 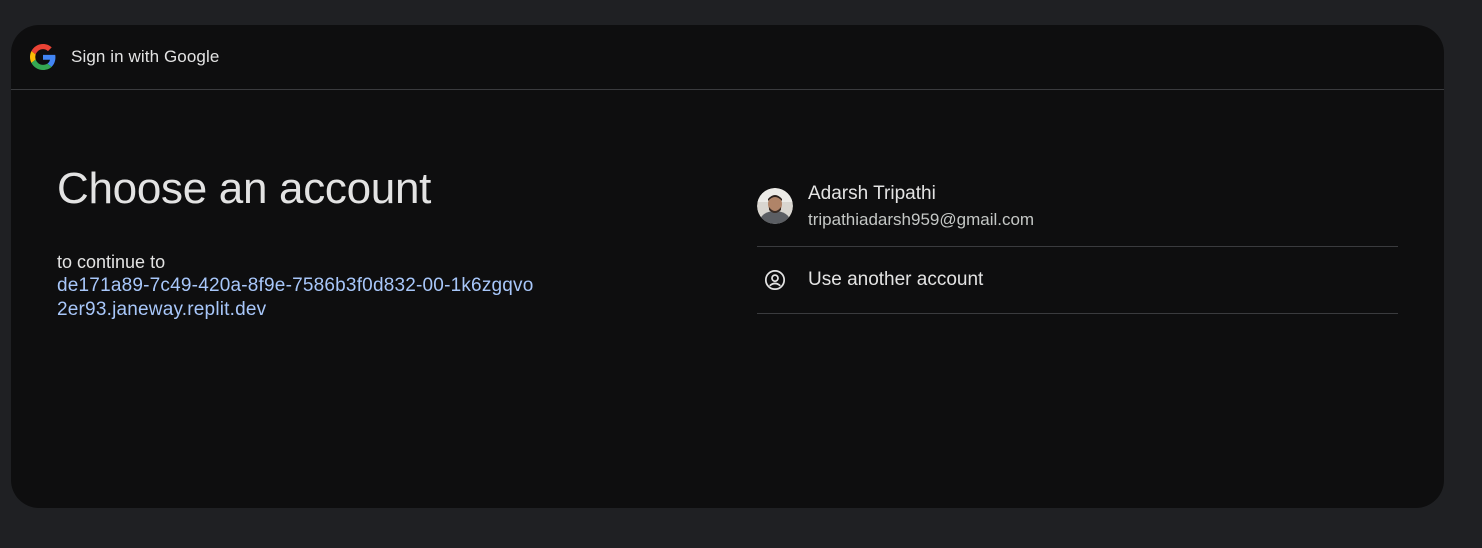 I want to click on account-circle-icon, so click(x=775, y=280).